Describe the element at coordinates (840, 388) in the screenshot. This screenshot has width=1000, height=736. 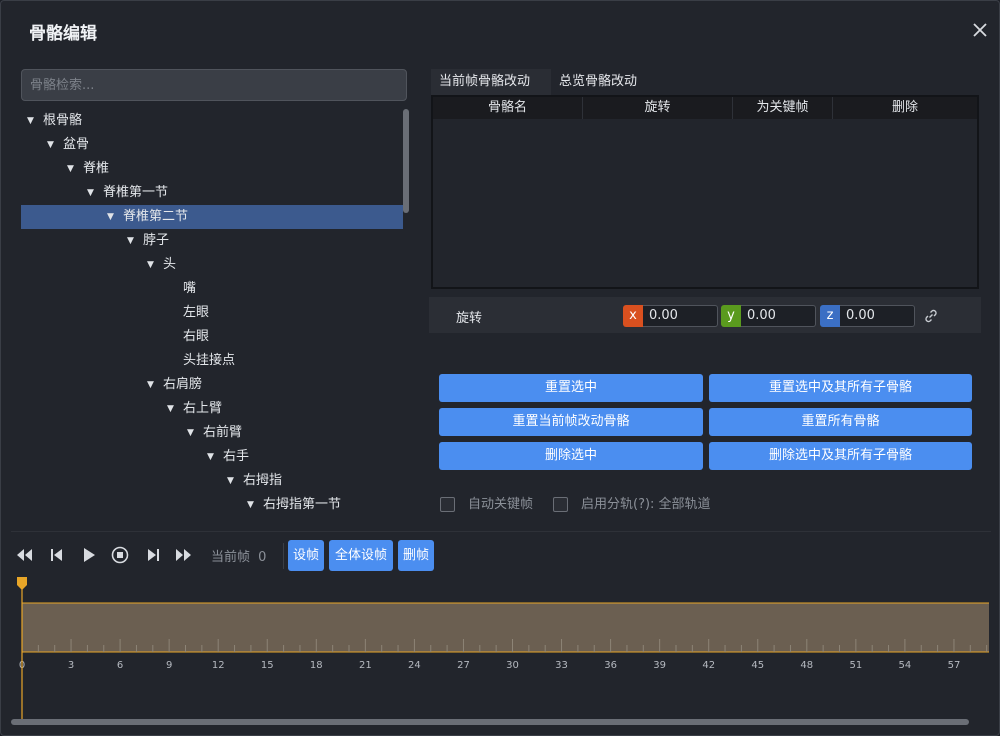
I see `reset-selected-children-button: 重置选中及其所有子骨骼` at that location.